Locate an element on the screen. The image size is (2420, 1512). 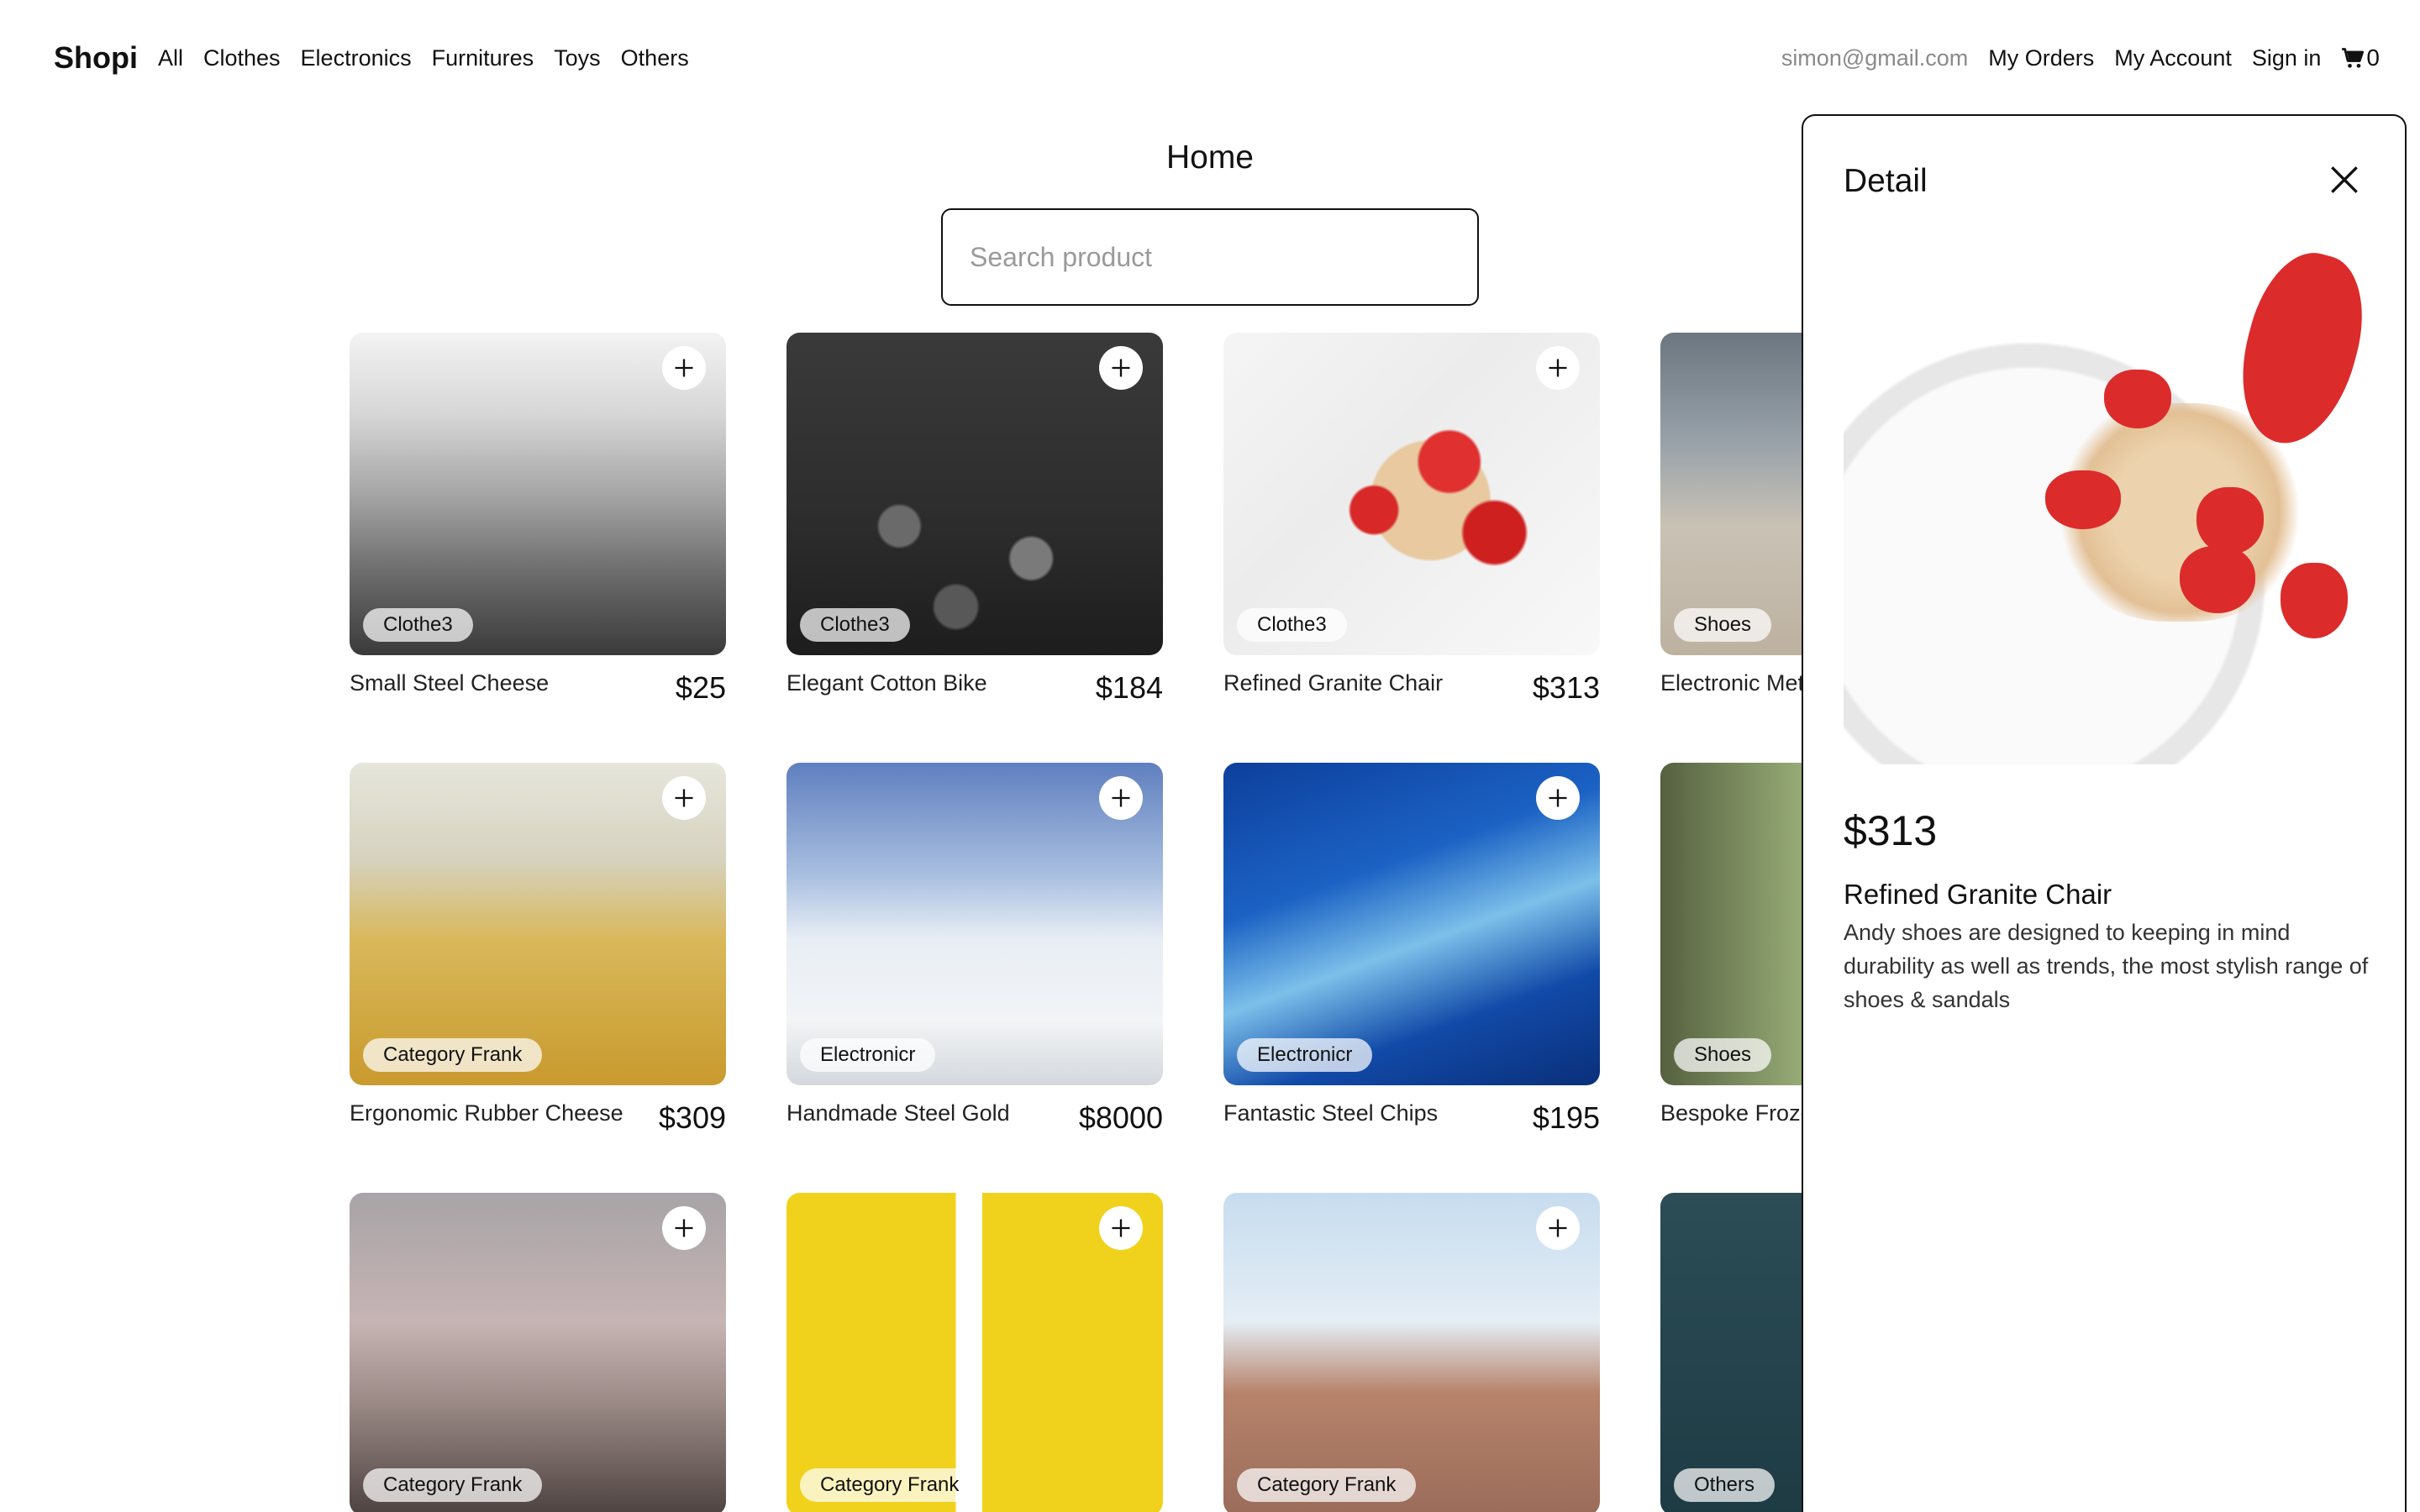
page-title: Home is located at coordinates (1210, 157).